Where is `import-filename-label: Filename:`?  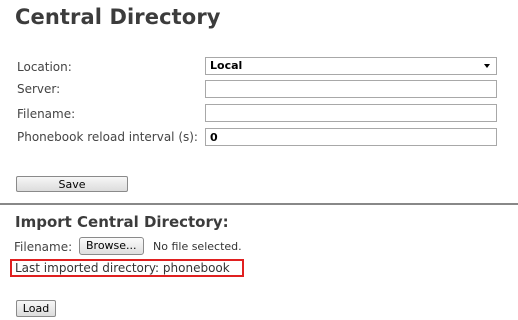
import-filename-label: Filename: is located at coordinates (43, 247).